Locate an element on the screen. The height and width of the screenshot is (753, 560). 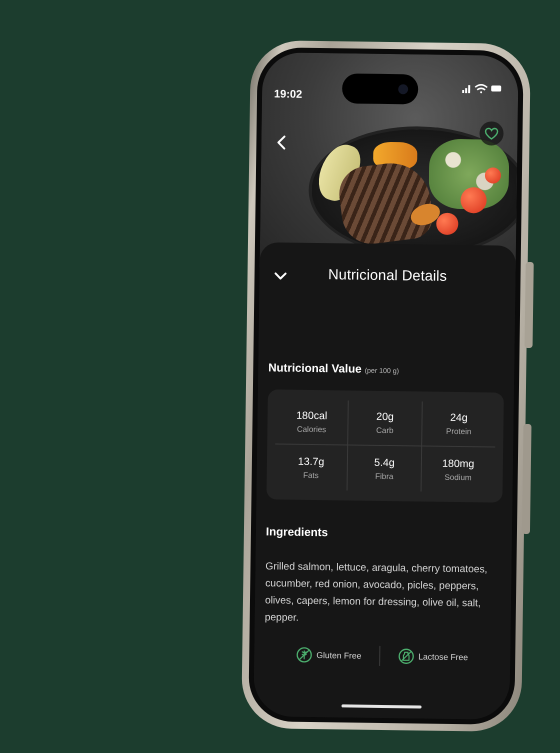
back-button is located at coordinates (281, 144).